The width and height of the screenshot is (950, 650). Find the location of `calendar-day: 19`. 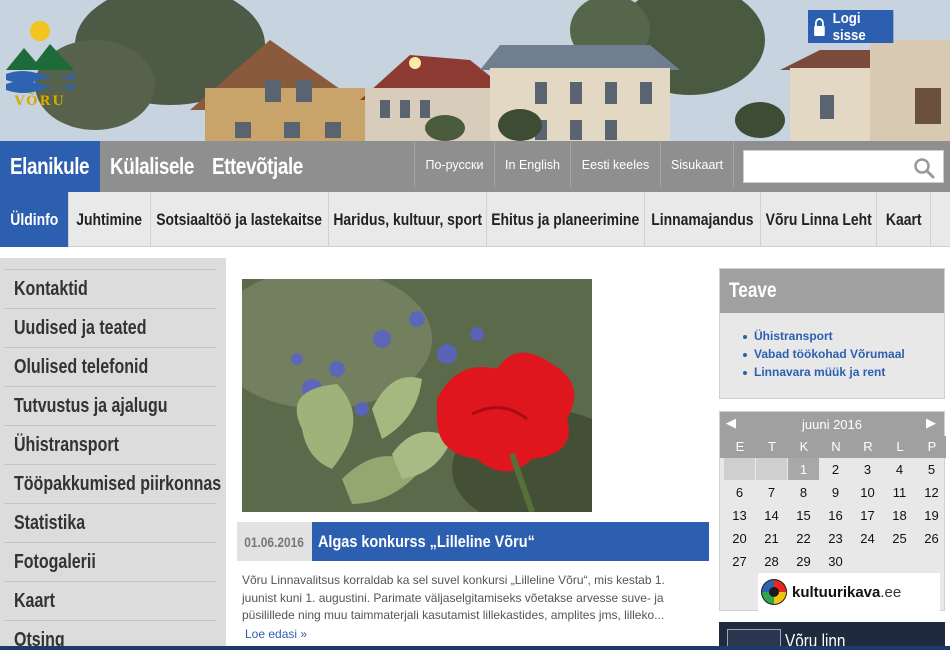

calendar-day: 19 is located at coordinates (931, 515).